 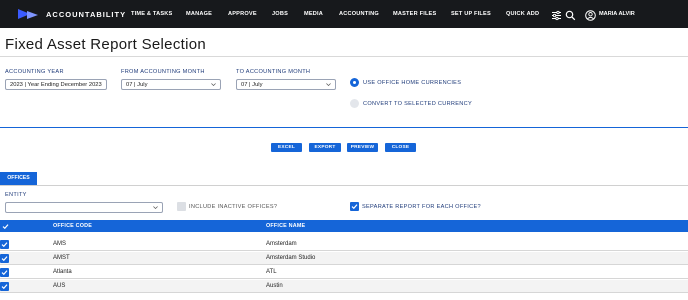 I want to click on nav-time-tasks: TIME & TASKS, so click(x=151, y=14).